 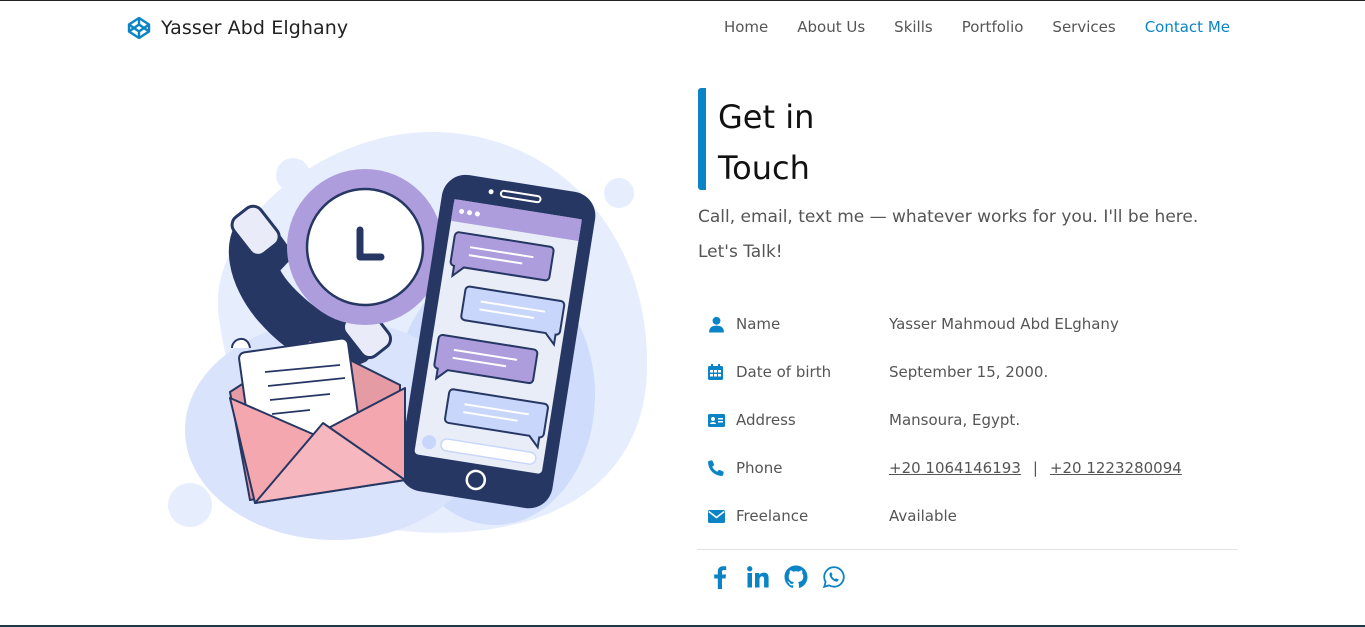 What do you see at coordinates (969, 372) in the screenshot?
I see `info-value: September 15, 2000.` at bounding box center [969, 372].